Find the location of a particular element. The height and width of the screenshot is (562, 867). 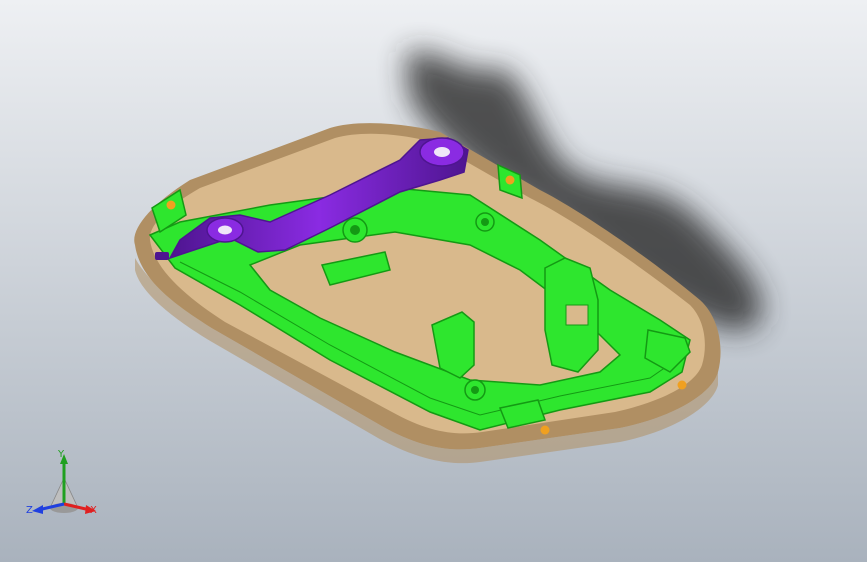

triad-z-arrowhead is located at coordinates (37, 509).